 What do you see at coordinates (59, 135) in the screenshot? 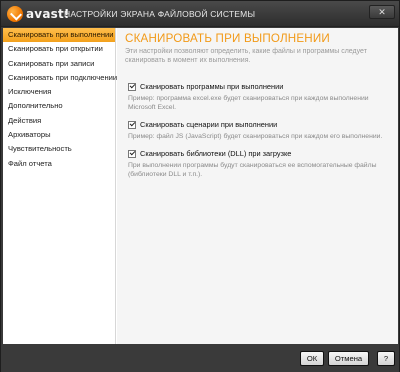
I see `sidebar-item-packers: Архиваторы` at bounding box center [59, 135].